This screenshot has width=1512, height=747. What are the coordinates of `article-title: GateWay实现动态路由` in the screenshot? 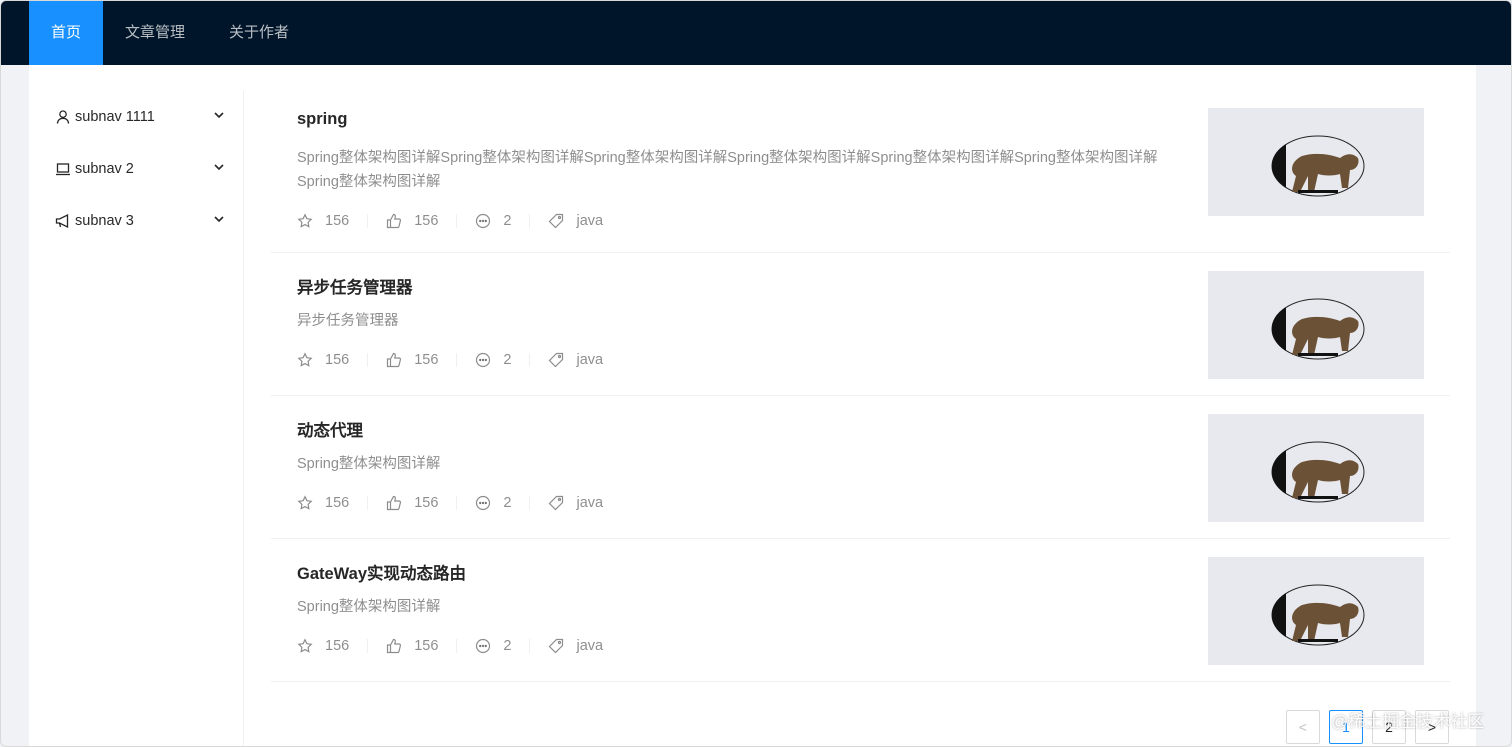 It's located at (381, 572).